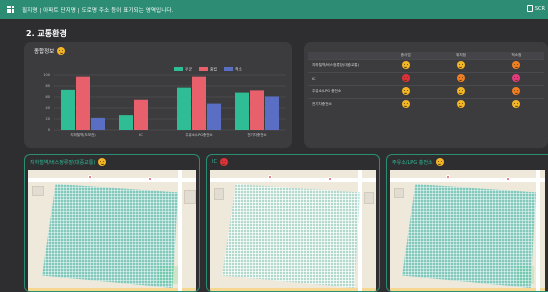 The width and height of the screenshot is (548, 292). I want to click on y-tick-label: 20, so click(48, 119).